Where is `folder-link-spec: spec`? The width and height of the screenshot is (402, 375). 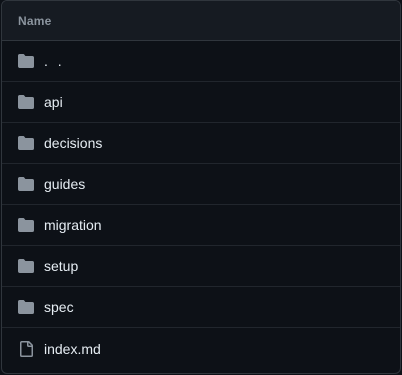 folder-link-spec: spec is located at coordinates (59, 307).